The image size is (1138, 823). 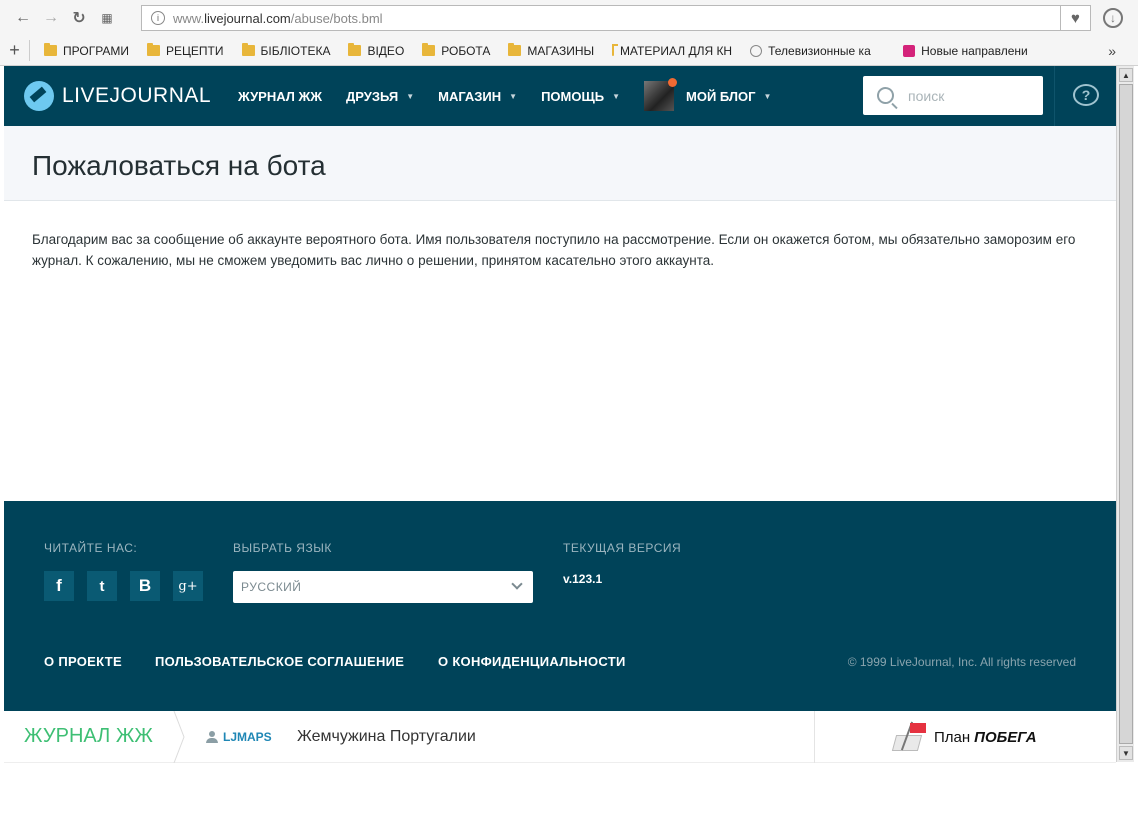 I want to click on chevron-down-icon, so click(x=517, y=584).